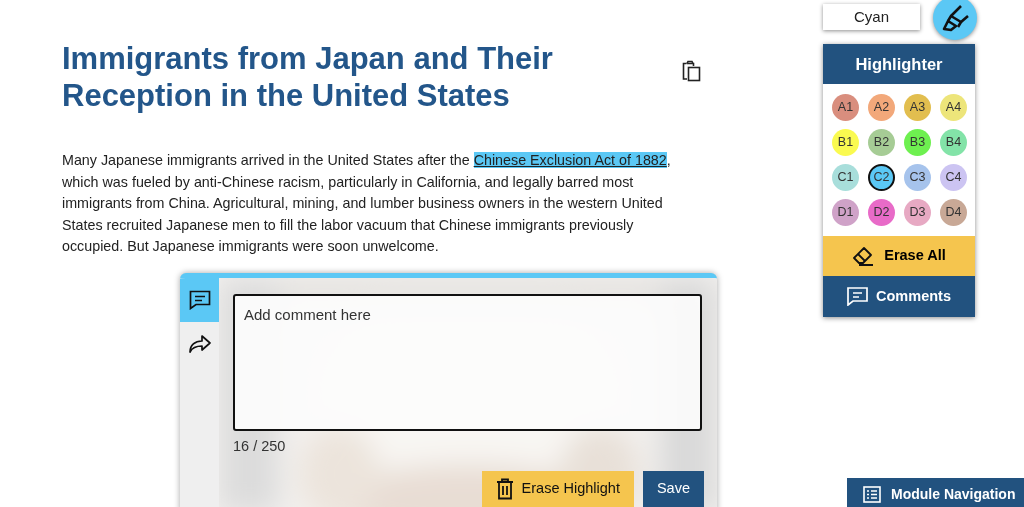 Image resolution: width=1024 pixels, height=507 pixels. I want to click on color-swatch: D1, so click(845, 212).